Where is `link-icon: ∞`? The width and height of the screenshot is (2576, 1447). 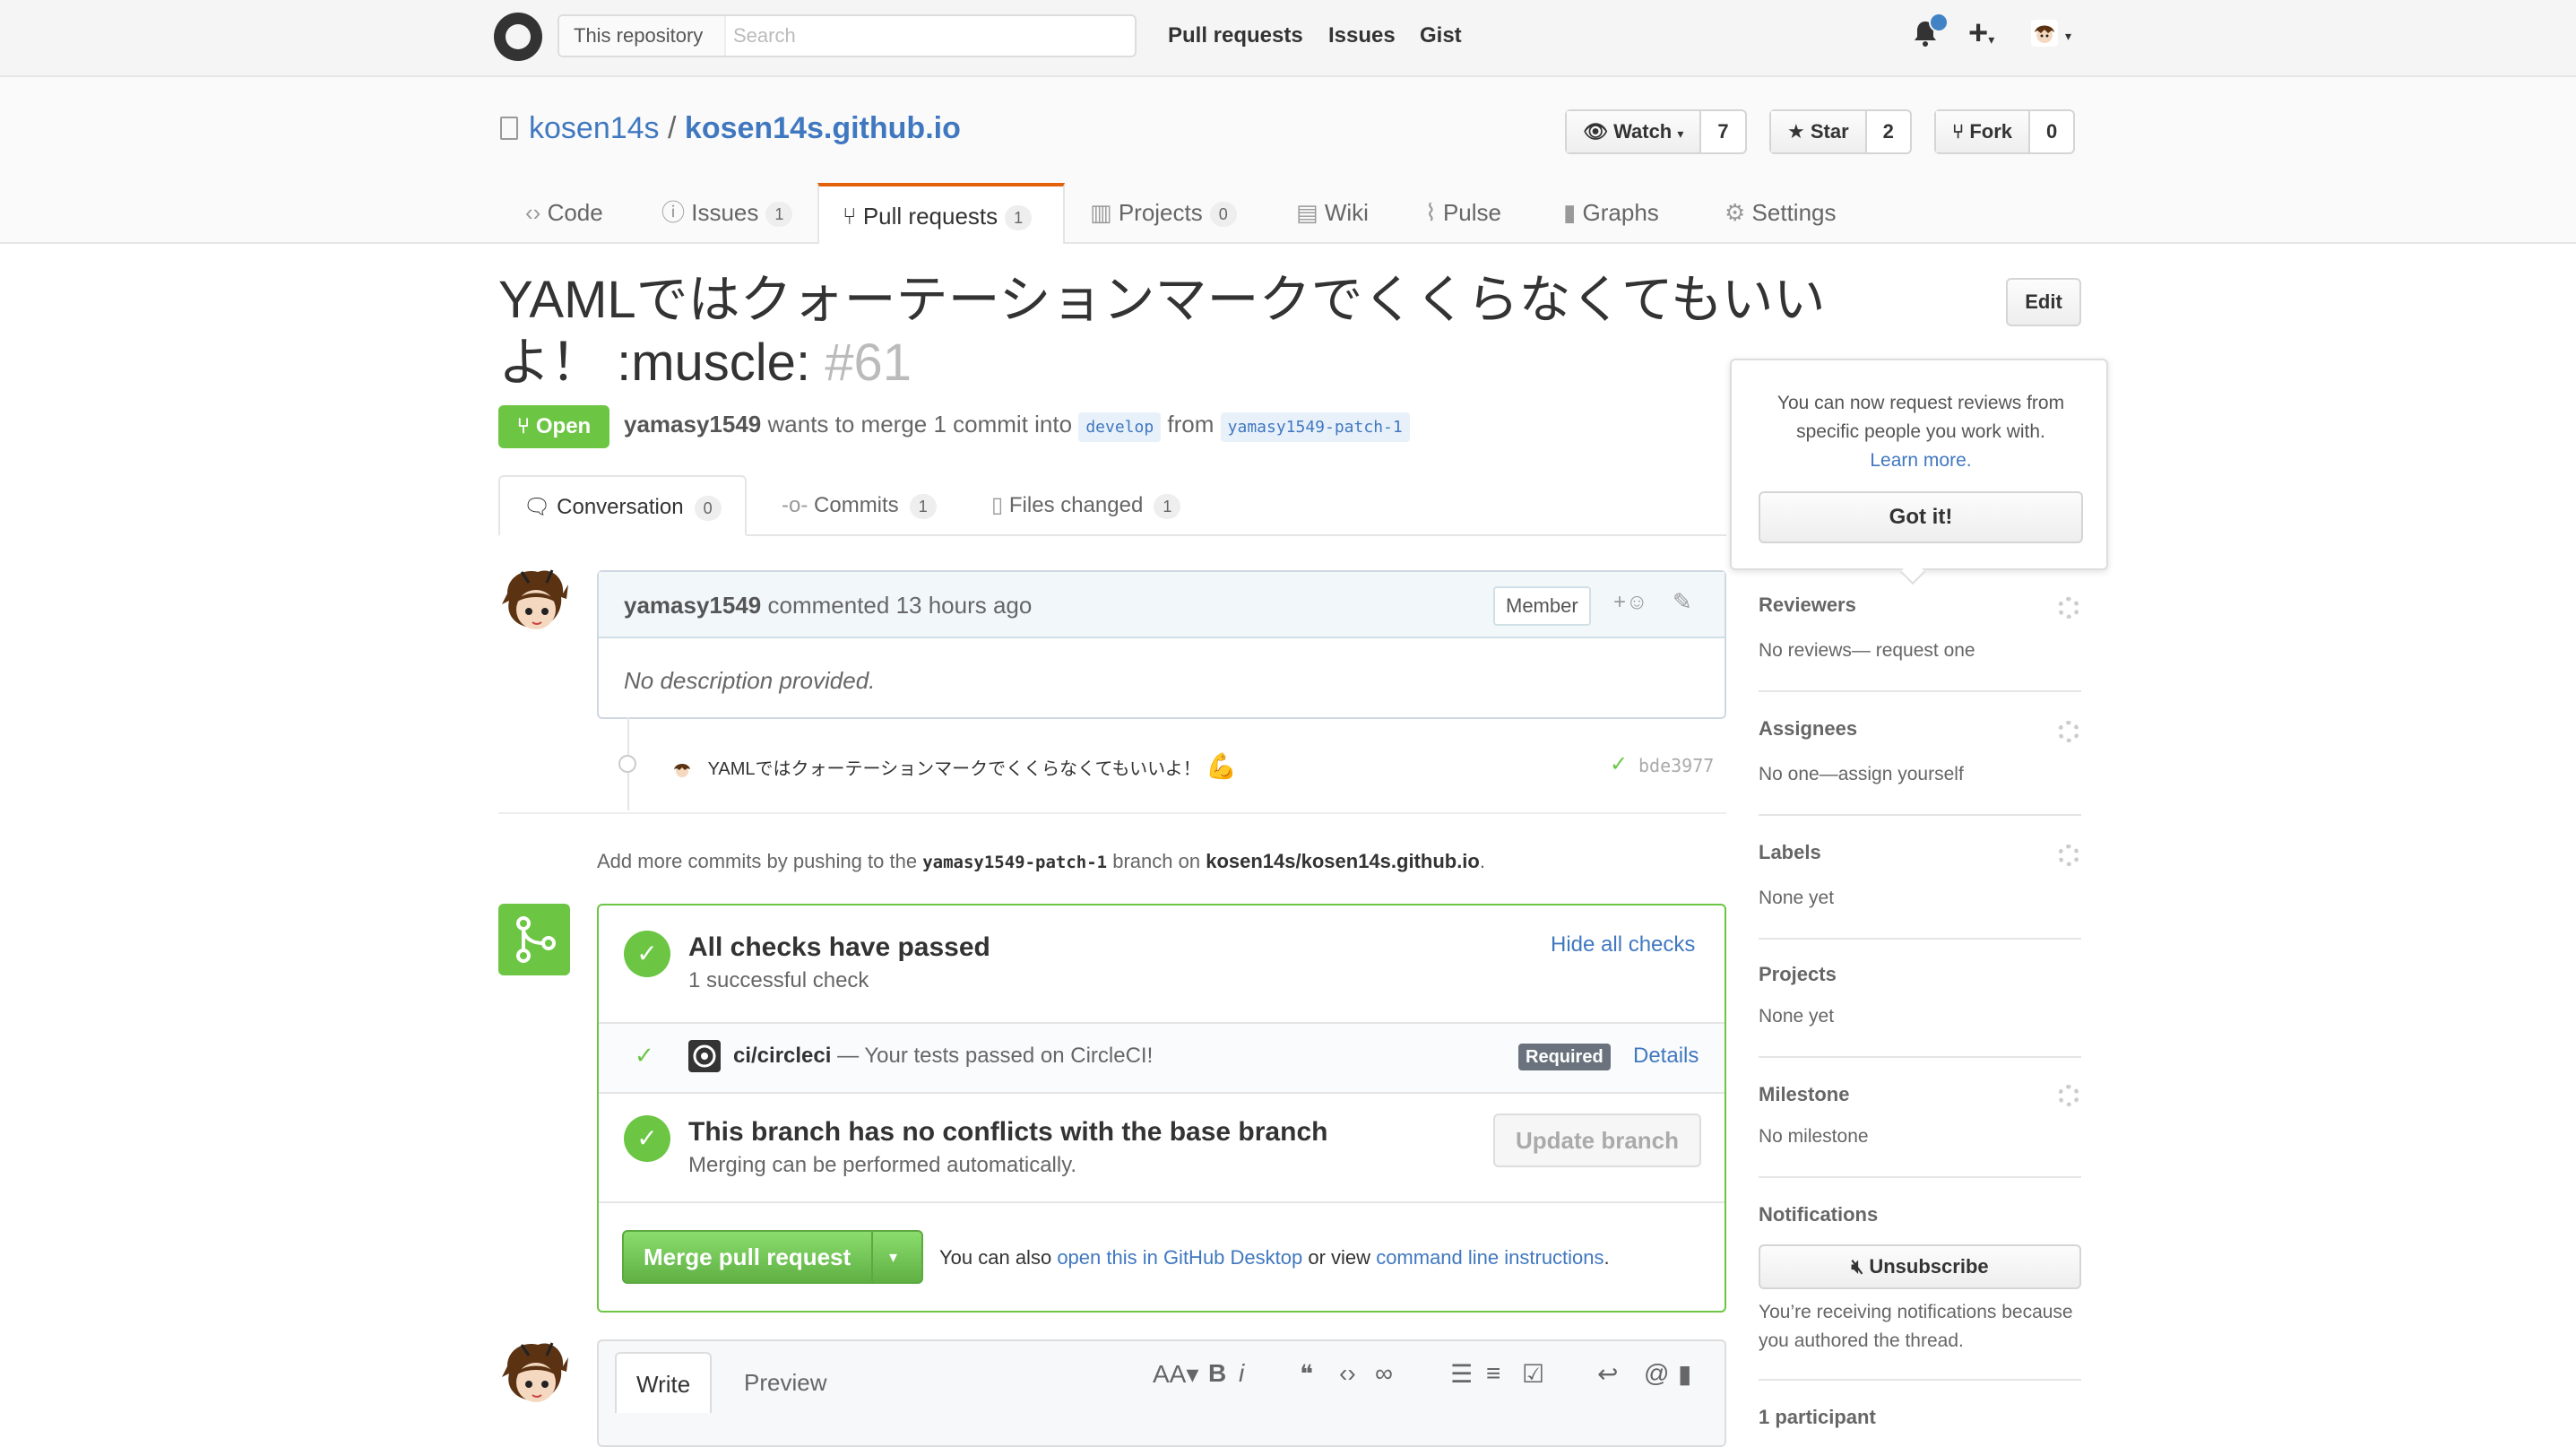 link-icon: ∞ is located at coordinates (1384, 1373).